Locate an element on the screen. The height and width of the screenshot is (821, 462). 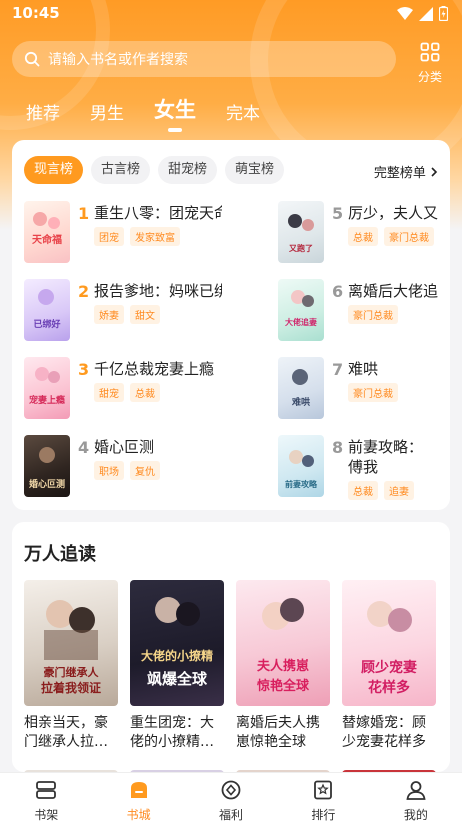
book-cover: 顾少宠妻 花样多 is located at coordinates (389, 643).